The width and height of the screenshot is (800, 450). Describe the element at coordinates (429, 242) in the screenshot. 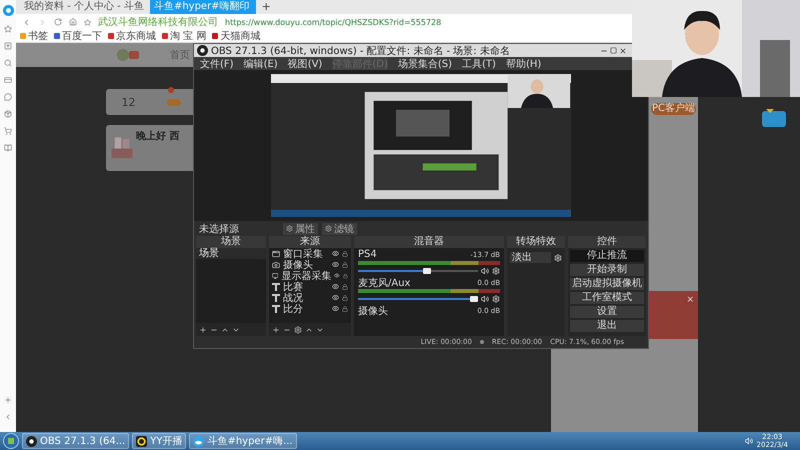

I see `panel-title: 混音器` at that location.